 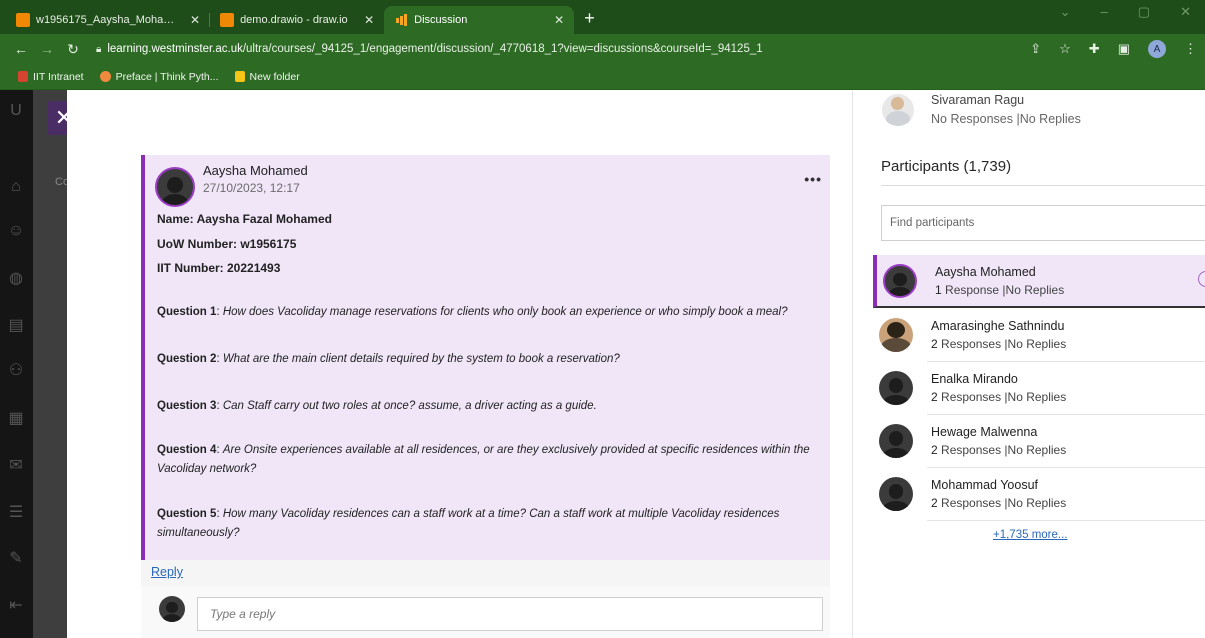 What do you see at coordinates (227, 20) in the screenshot?
I see `drawio-icon` at bounding box center [227, 20].